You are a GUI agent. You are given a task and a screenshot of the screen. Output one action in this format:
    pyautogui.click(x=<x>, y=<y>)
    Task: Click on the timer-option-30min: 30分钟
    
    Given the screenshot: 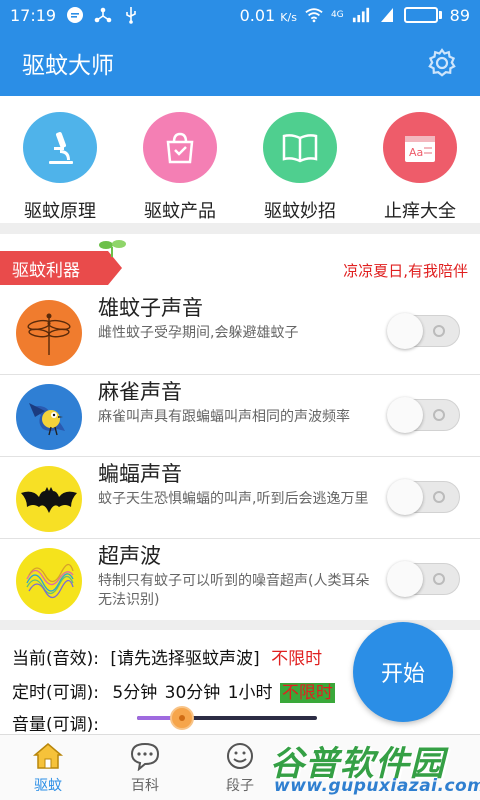 What is the action you would take?
    pyautogui.click(x=193, y=693)
    